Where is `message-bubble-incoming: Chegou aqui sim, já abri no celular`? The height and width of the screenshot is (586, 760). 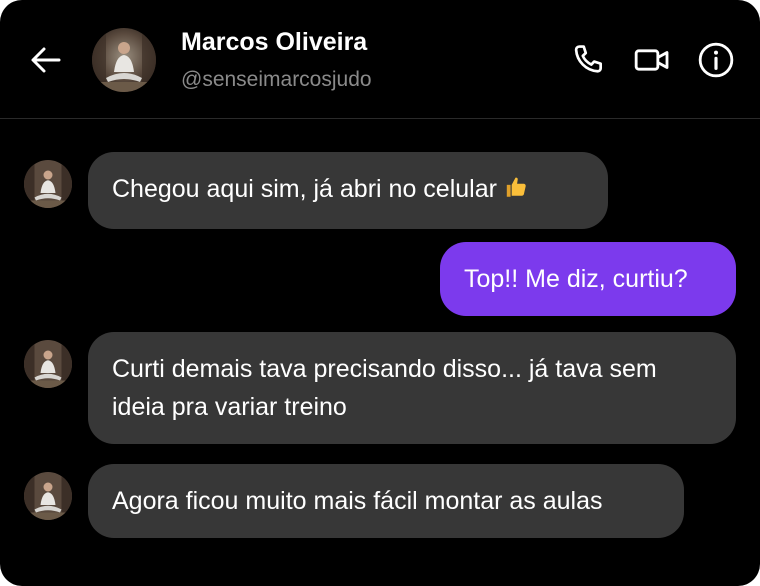
message-bubble-incoming: Chegou aqui sim, já abri no celular is located at coordinates (348, 190).